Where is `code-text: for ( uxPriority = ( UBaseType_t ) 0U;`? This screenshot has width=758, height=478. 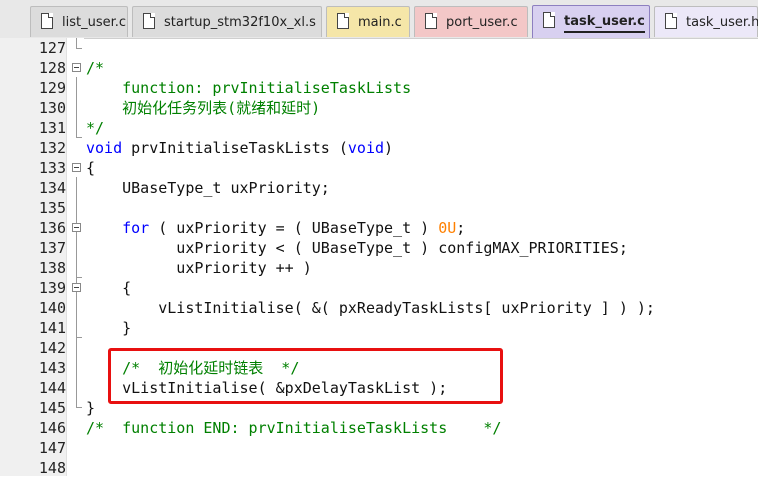 code-text: for ( uxPriority = ( UBaseType_t ) 0U; is located at coordinates (275, 228).